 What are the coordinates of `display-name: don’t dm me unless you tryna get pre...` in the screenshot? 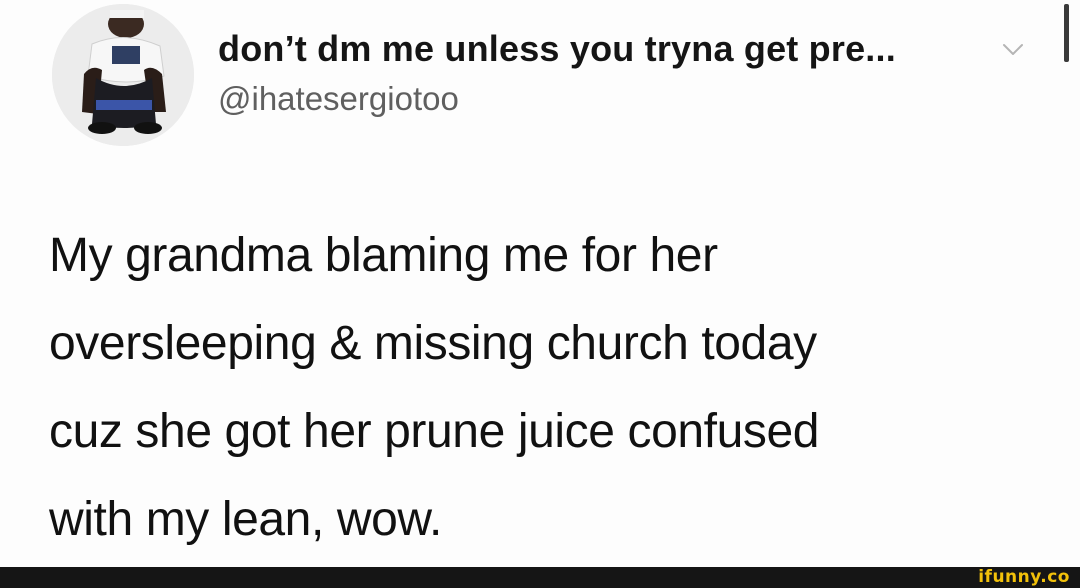 It's located at (557, 49).